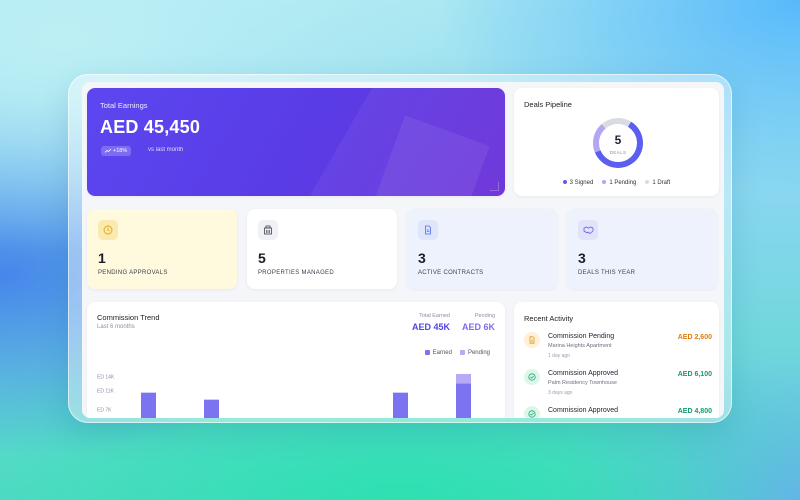  Describe the element at coordinates (150, 127) in the screenshot. I see `earnings-amount: AED 45,450` at that location.